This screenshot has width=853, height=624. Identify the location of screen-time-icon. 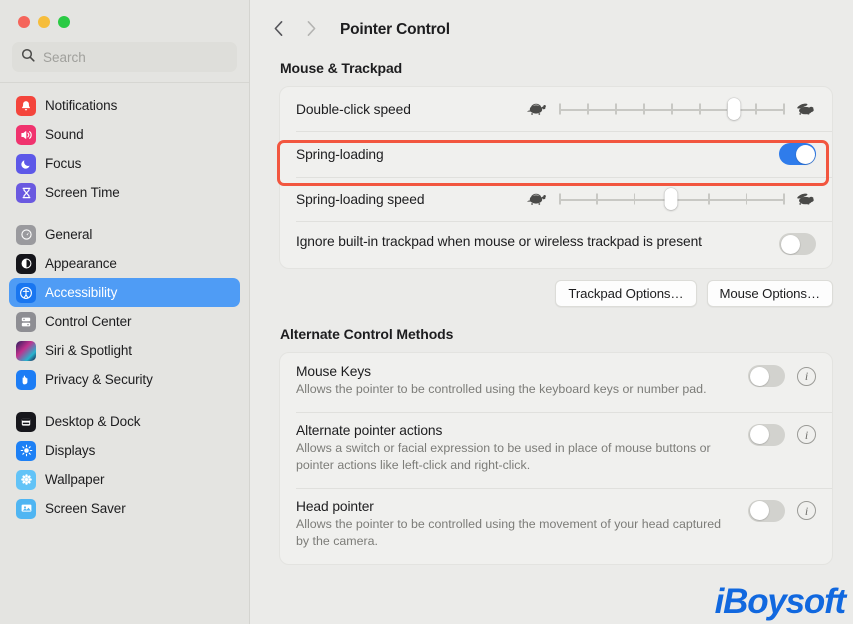
(26, 192).